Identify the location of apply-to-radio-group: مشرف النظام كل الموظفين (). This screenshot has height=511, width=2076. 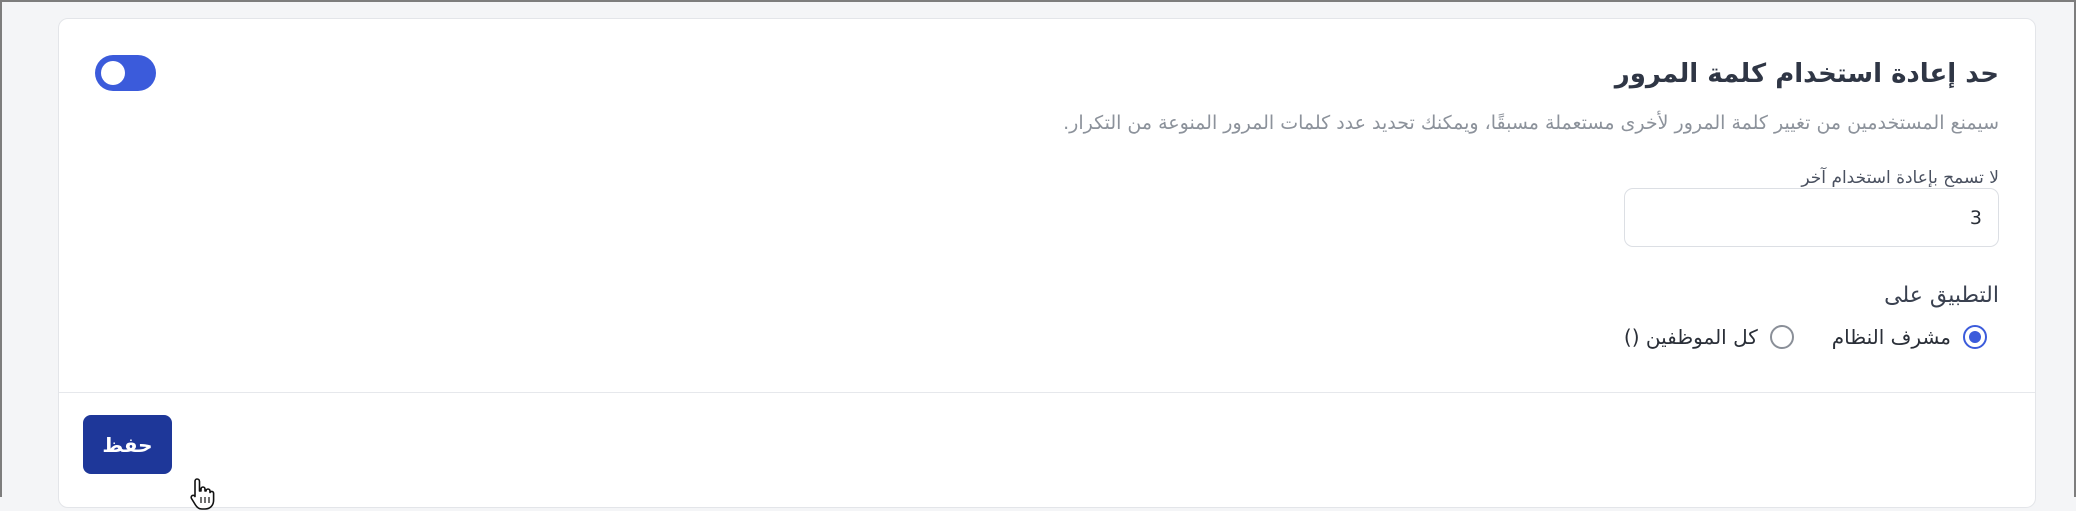
(1805, 337).